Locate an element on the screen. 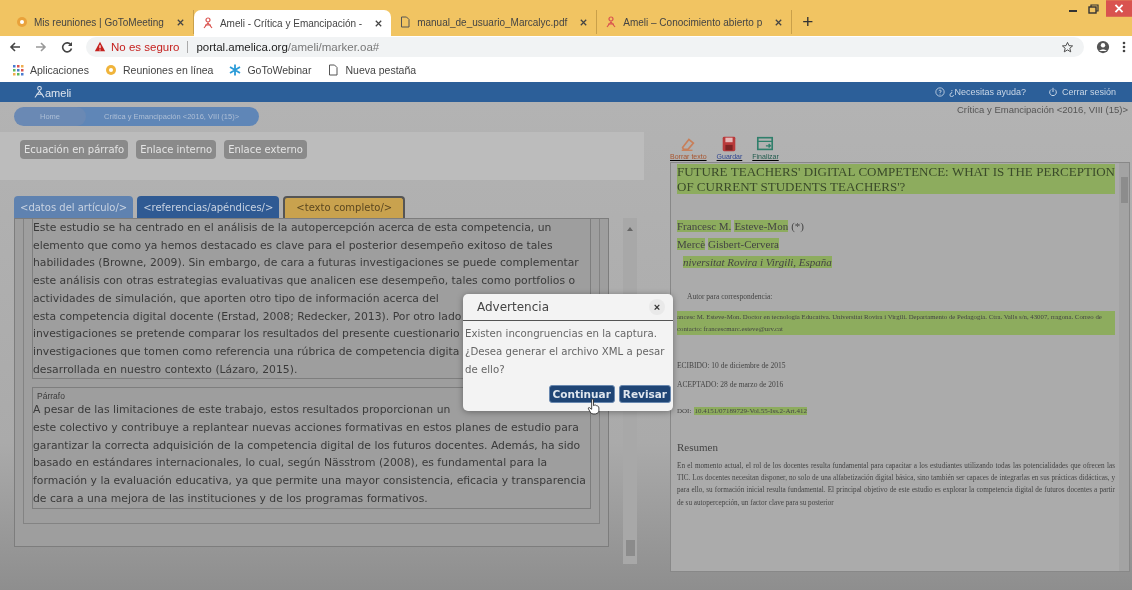  dialog-button: Revisar is located at coordinates (644, 394).